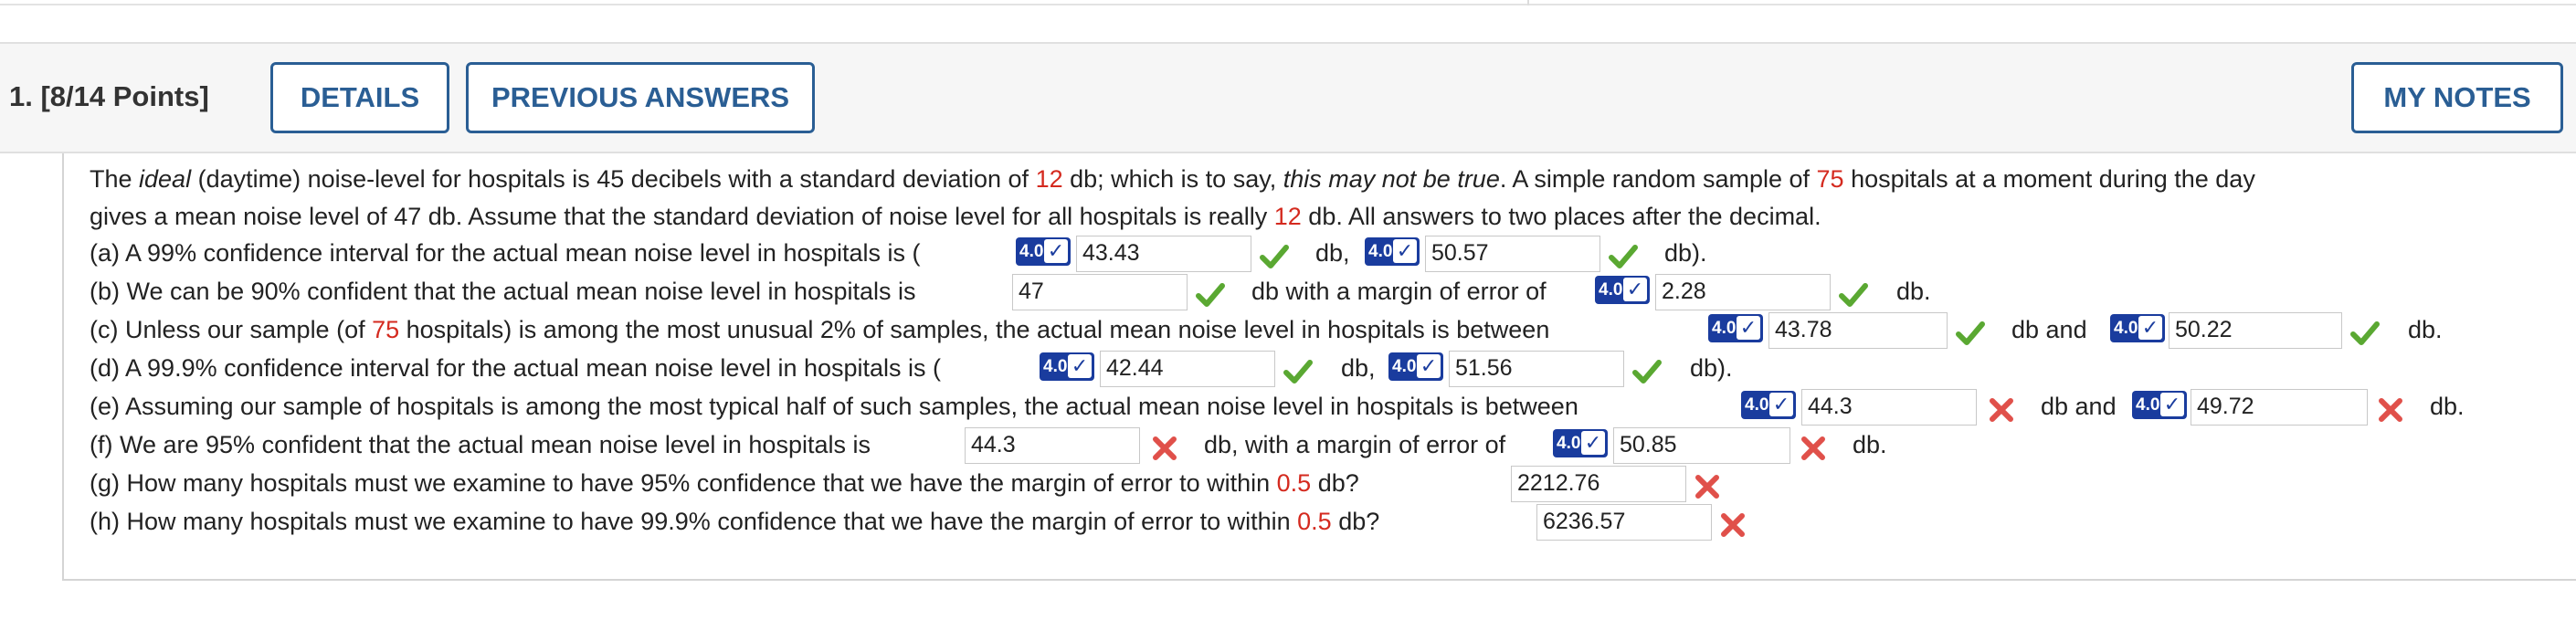 The height and width of the screenshot is (641, 2576). What do you see at coordinates (640, 98) in the screenshot?
I see `previous-answers-button: PREVIOUS ANSWERS` at bounding box center [640, 98].